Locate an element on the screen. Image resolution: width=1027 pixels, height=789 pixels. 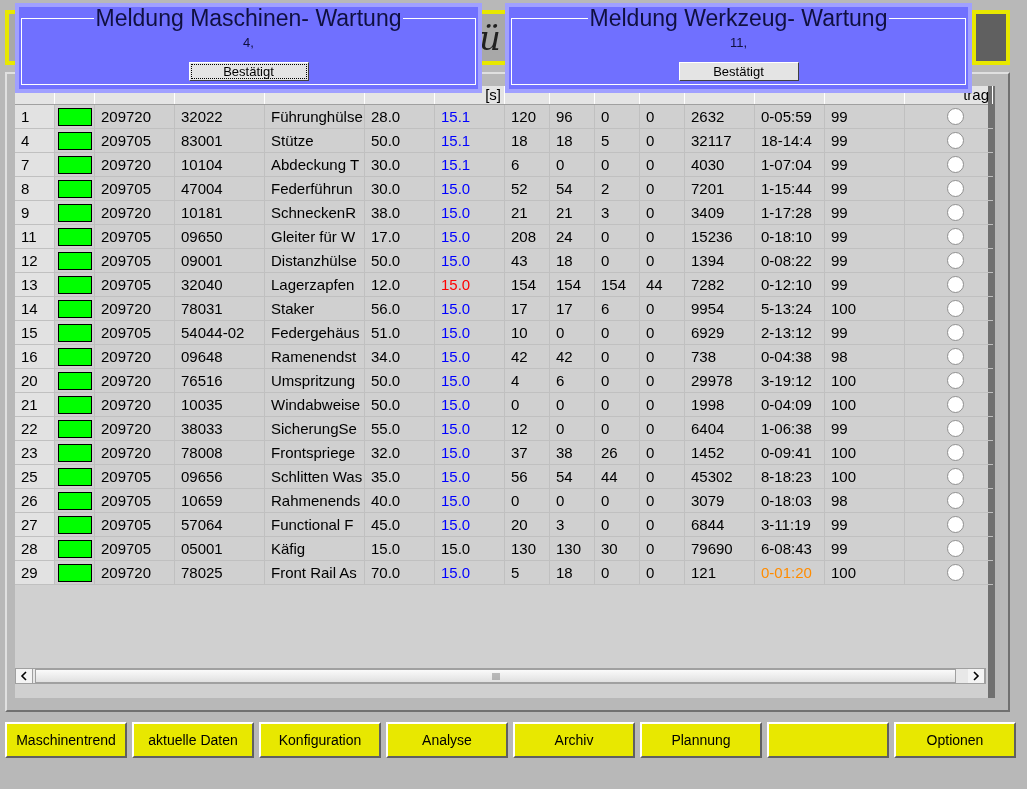
nav-button: aktuelle Daten is located at coordinates (193, 740).